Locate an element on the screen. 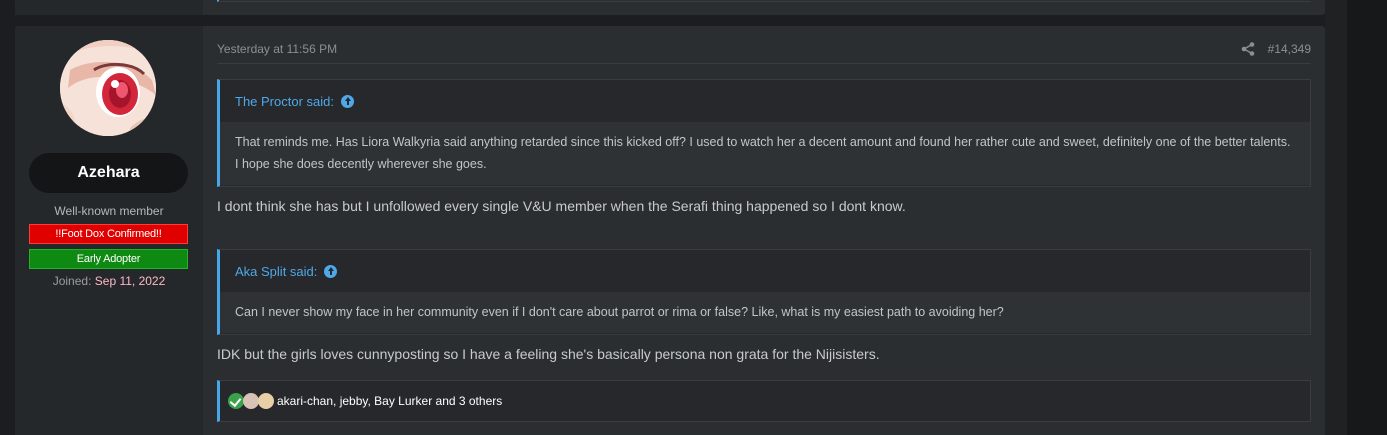 This screenshot has height=435, width=1387. quote-author: Aka Split said: is located at coordinates (276, 271).